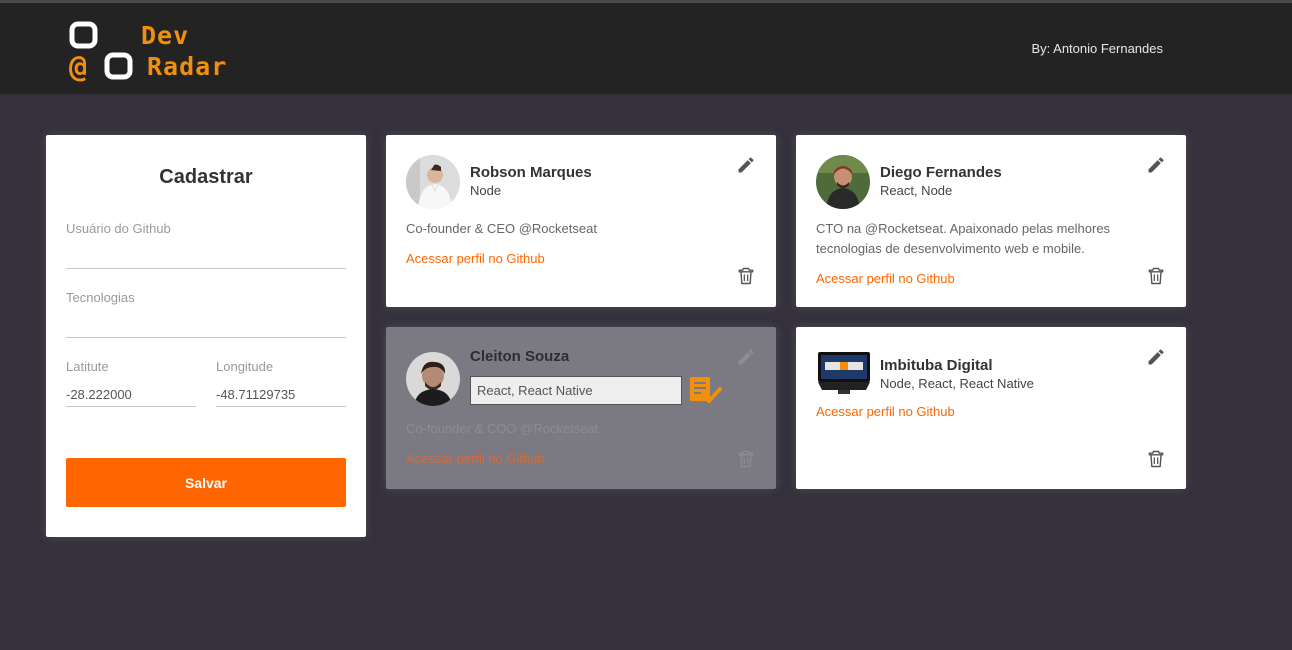  I want to click on latitude-label: Latitute, so click(87, 366).